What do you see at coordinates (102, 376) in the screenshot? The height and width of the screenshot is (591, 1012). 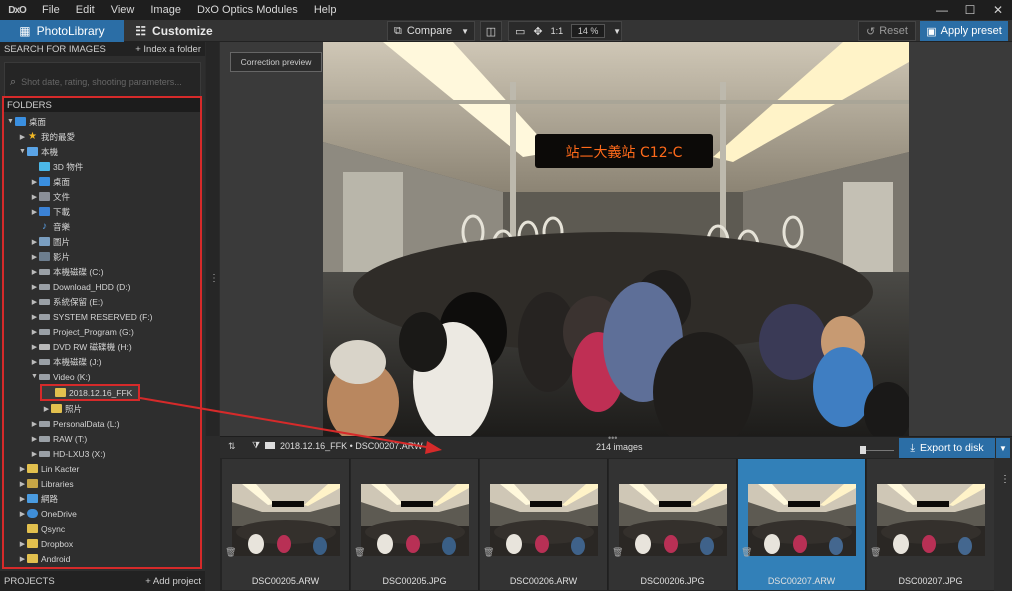 I see `tree-item: ▼ Video (K:)` at bounding box center [102, 376].